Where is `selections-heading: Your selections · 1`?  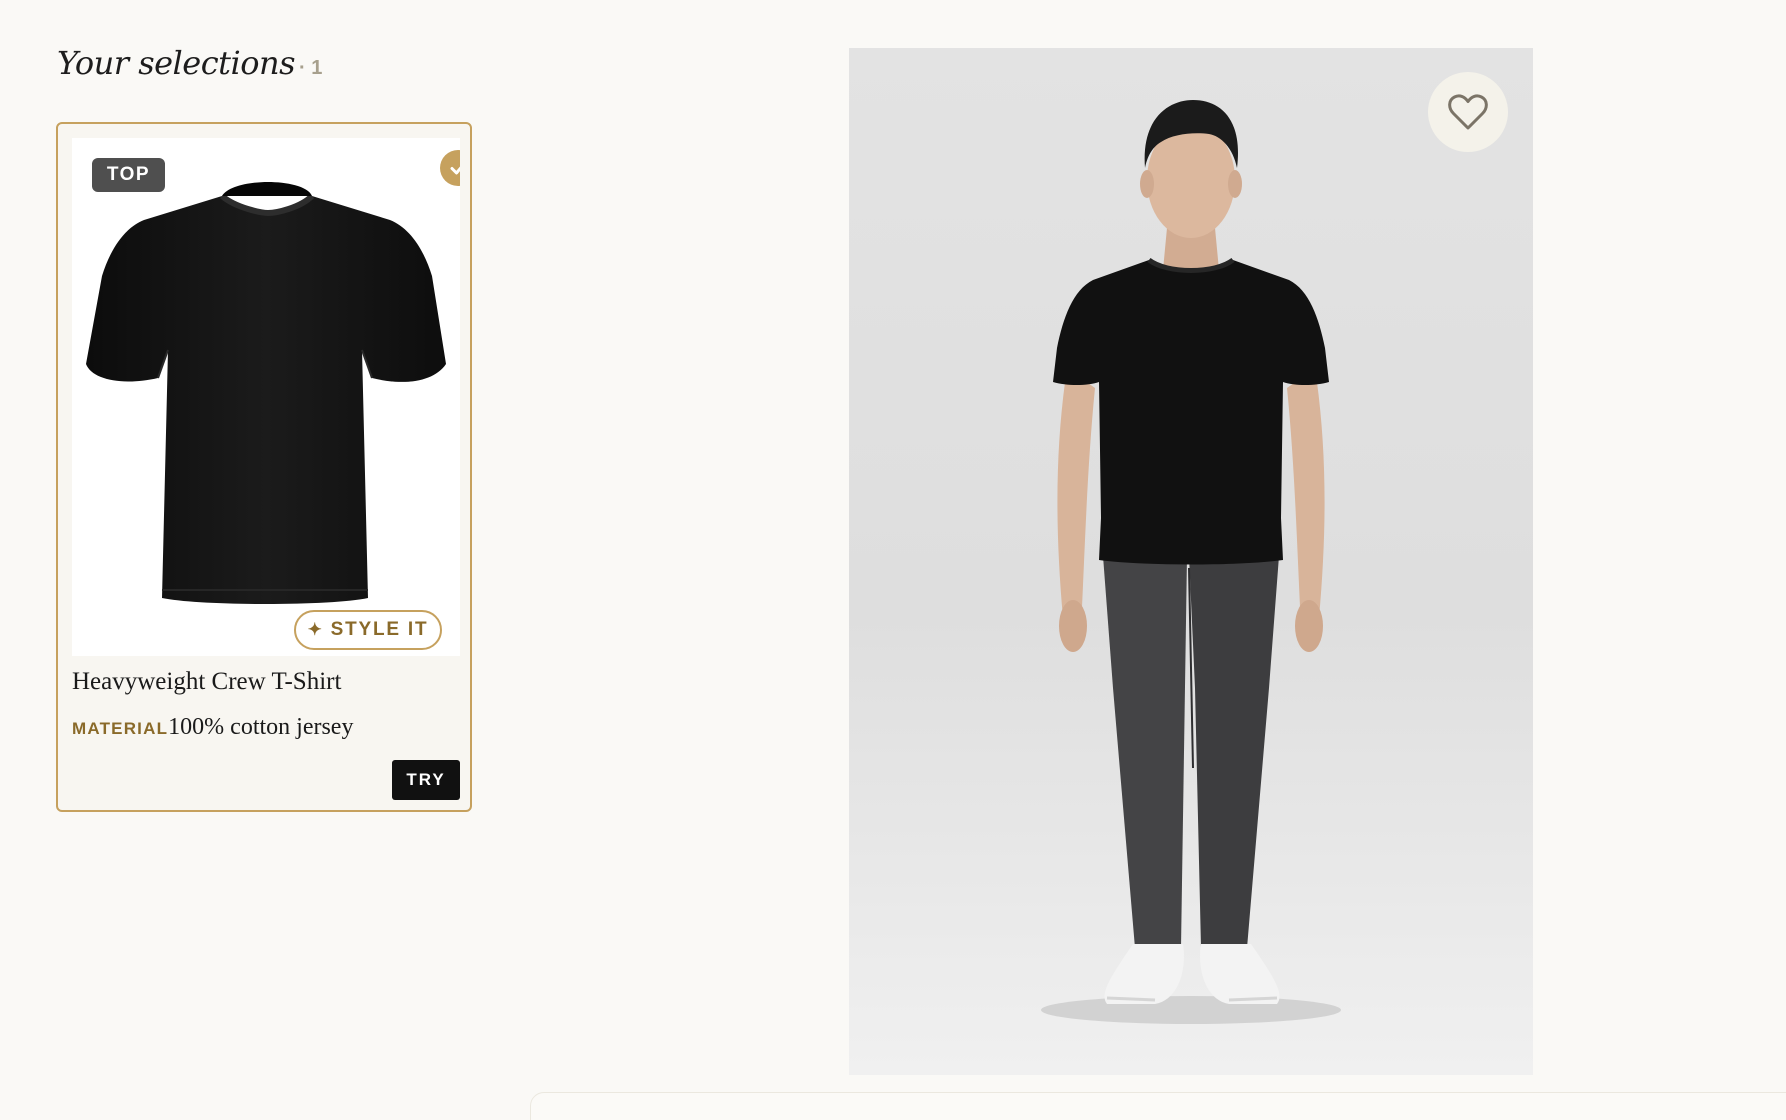
selections-heading: Your selections · 1 is located at coordinates (189, 63).